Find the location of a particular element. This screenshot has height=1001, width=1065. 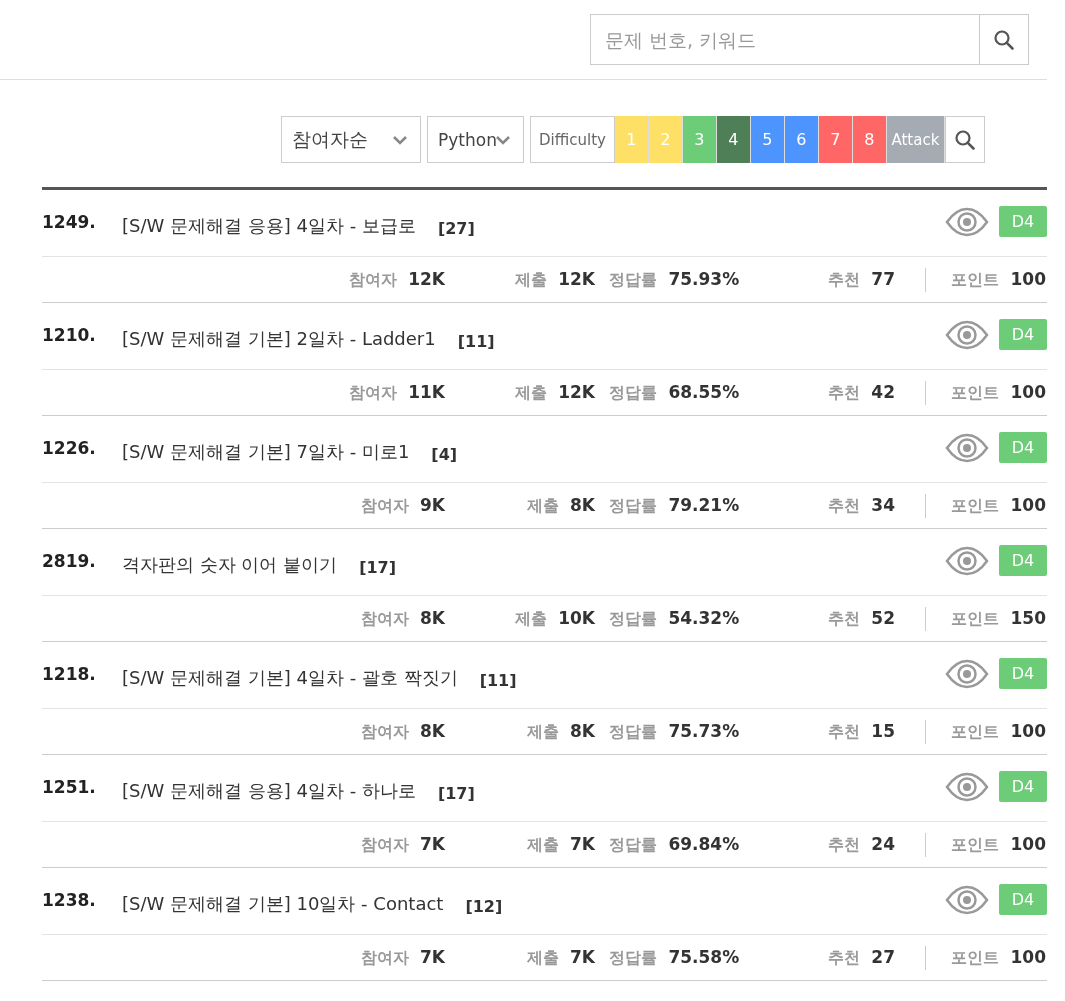

problem-number: 2819. is located at coordinates (69, 561).